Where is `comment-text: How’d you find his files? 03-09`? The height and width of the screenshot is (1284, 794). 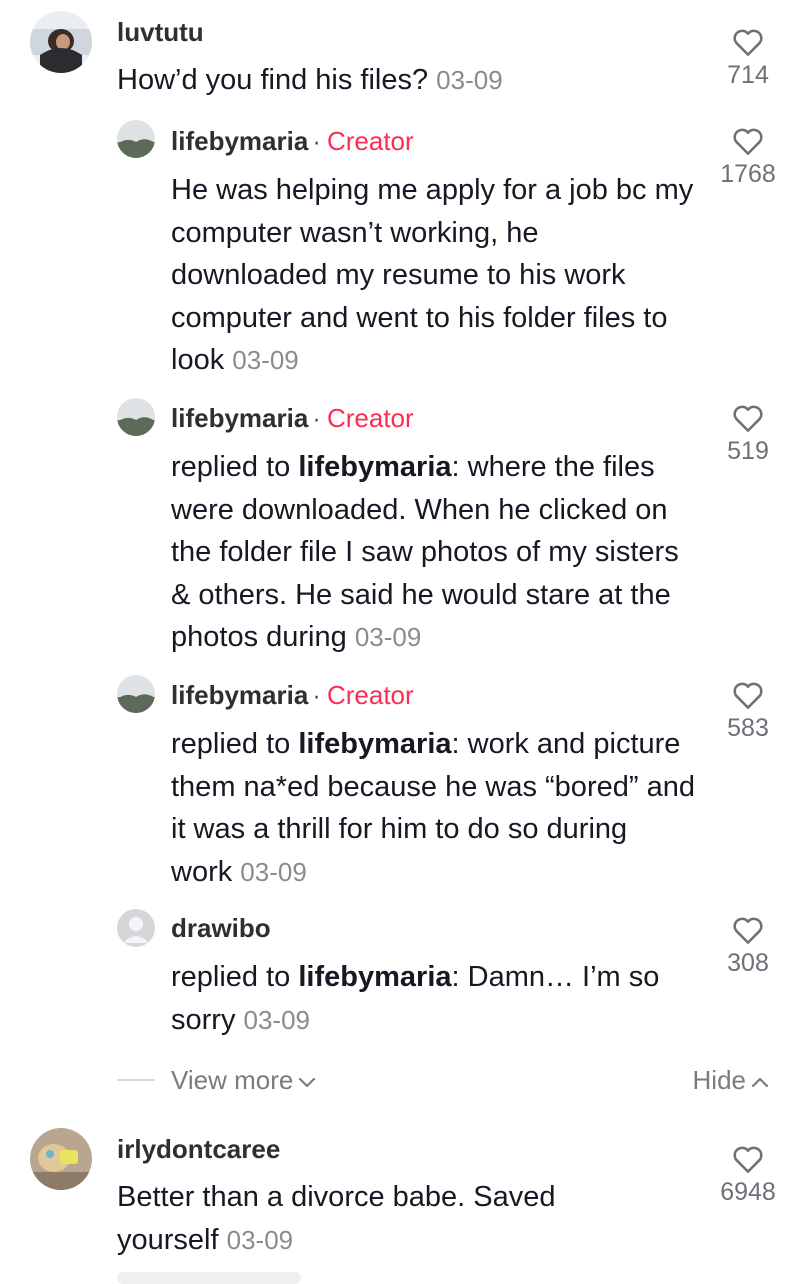
comment-text: How’d you find his files? 03-09 is located at coordinates (407, 80).